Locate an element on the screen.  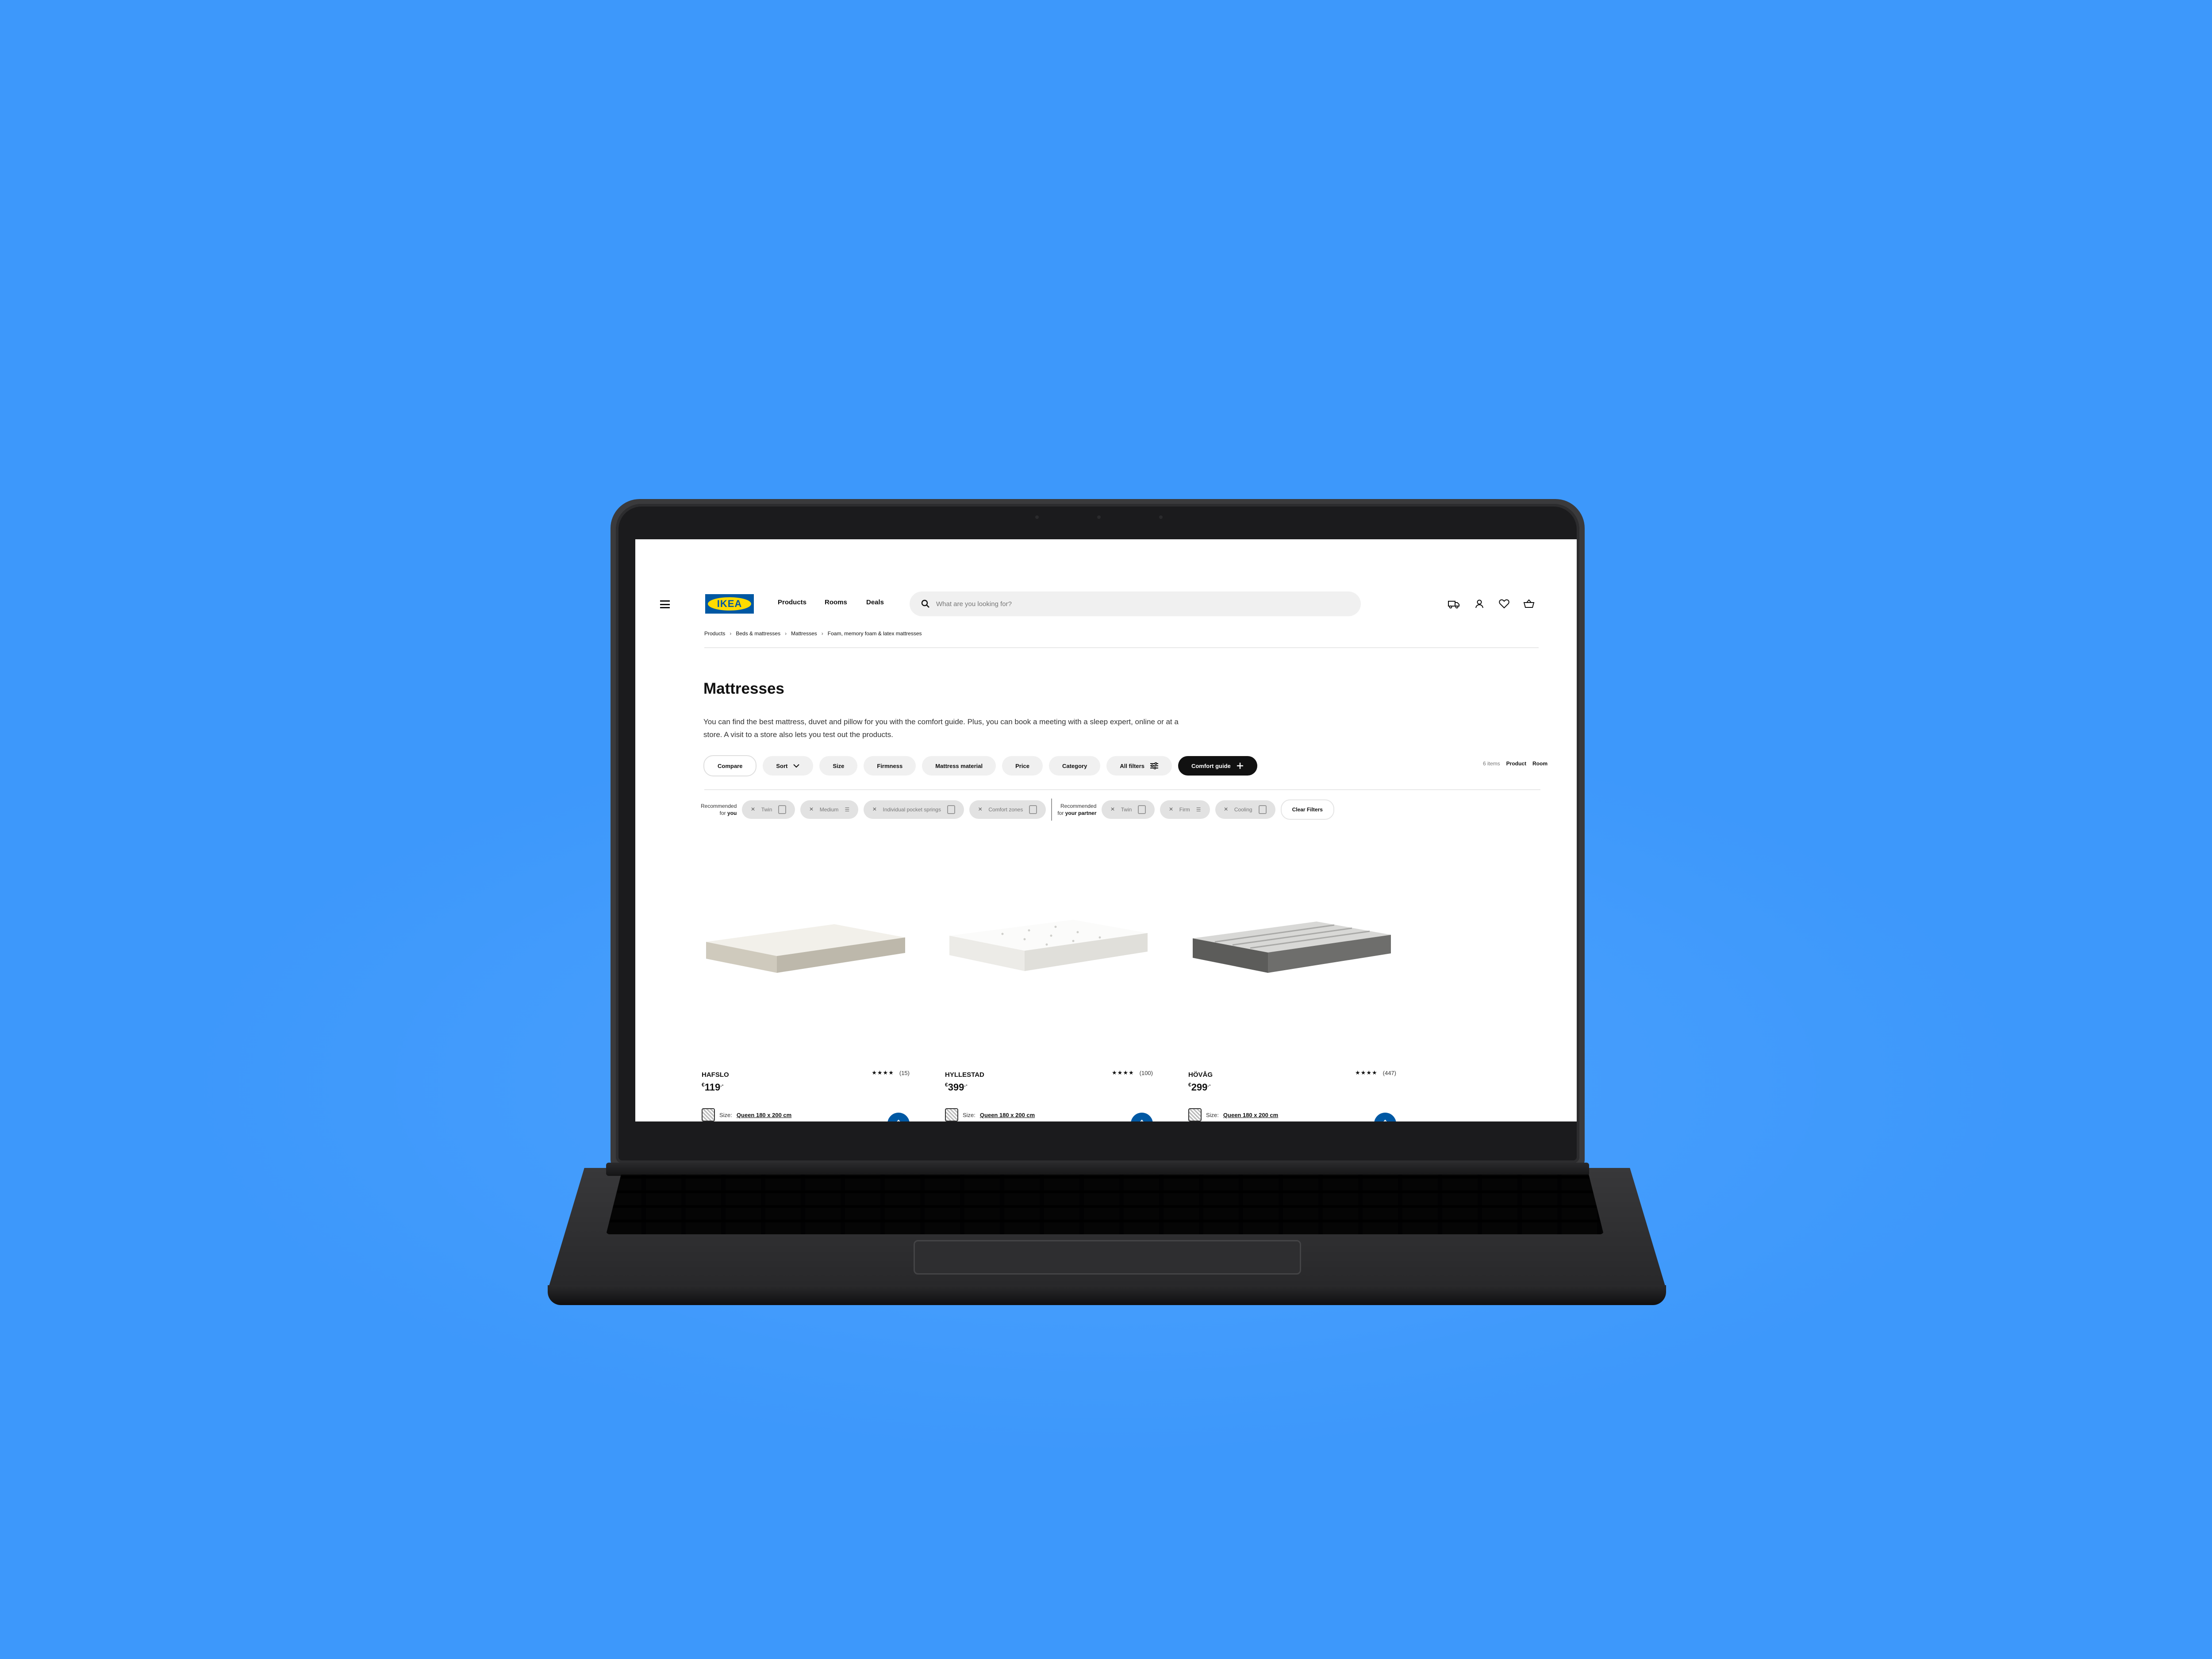
size-filter-label: Size is located at coordinates (839, 766).